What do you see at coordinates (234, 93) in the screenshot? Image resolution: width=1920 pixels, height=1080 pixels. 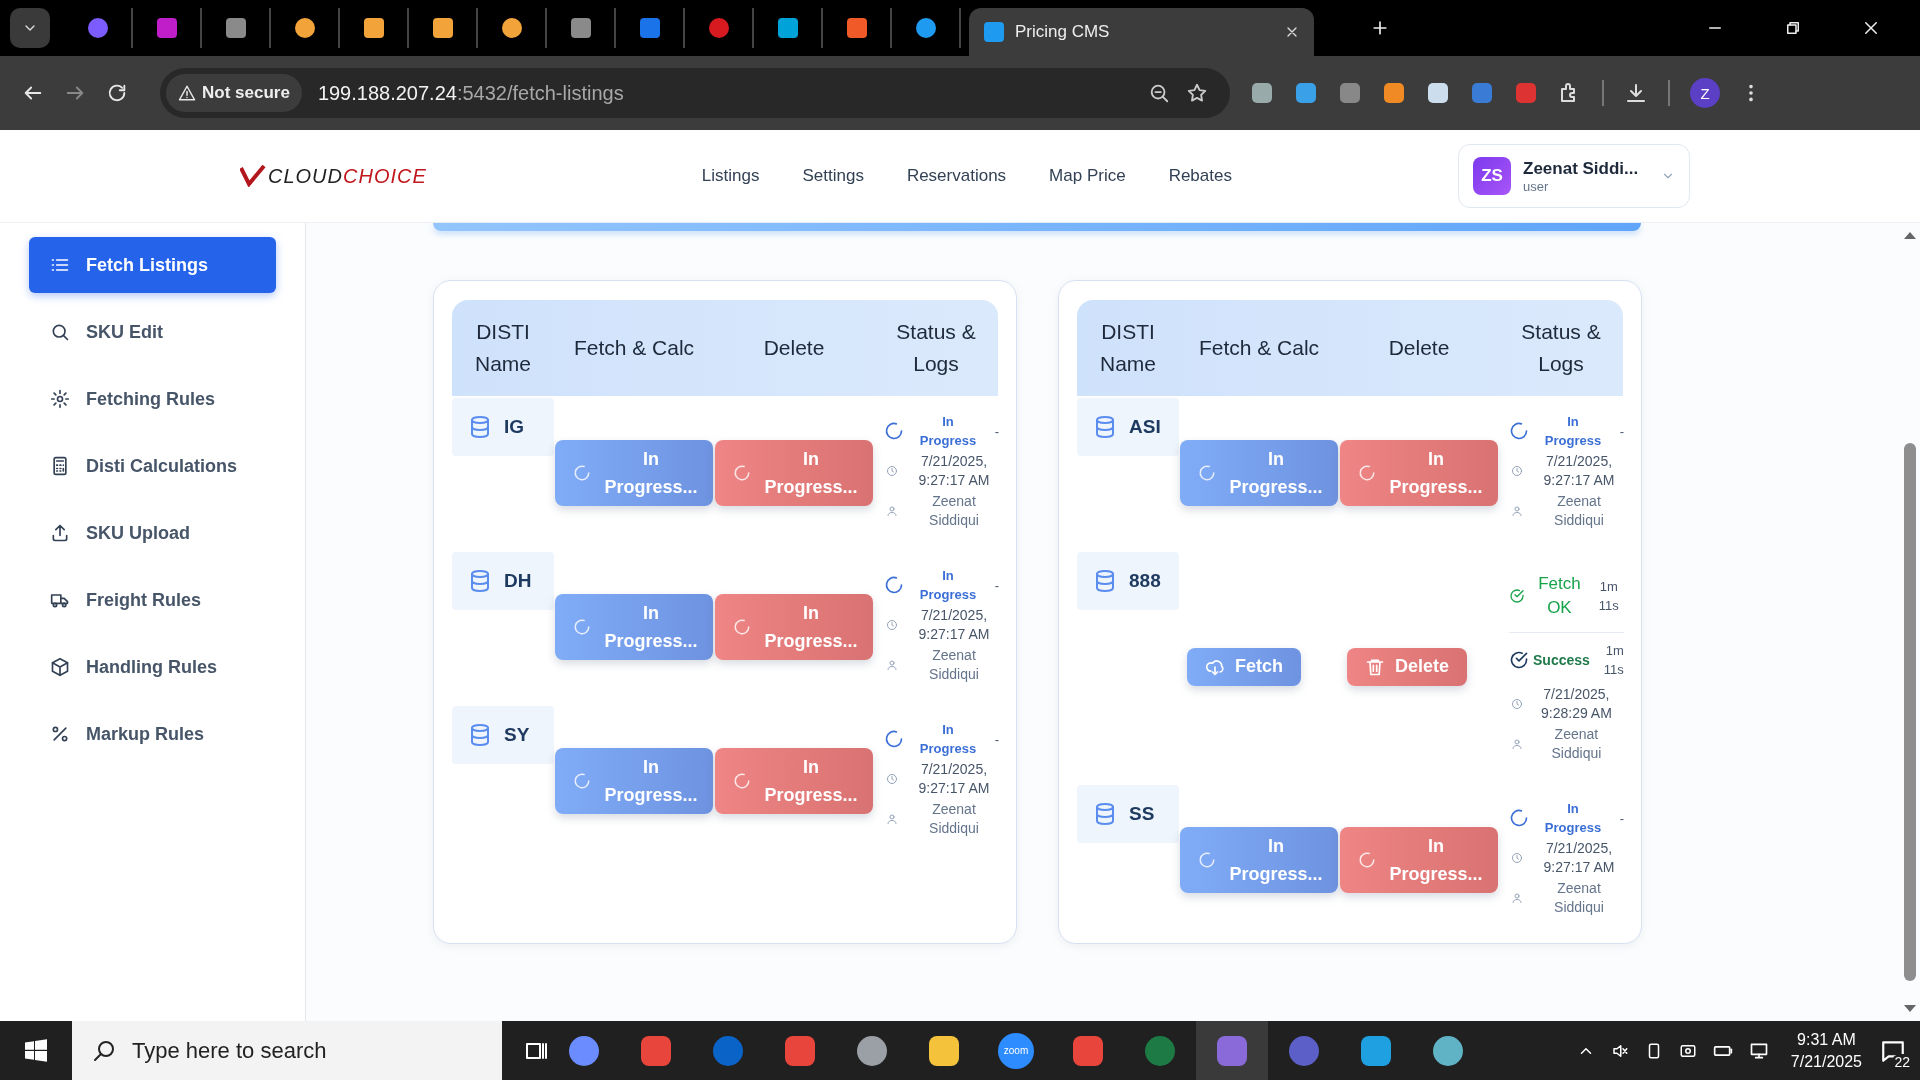 I see `security-chip: Not secure` at bounding box center [234, 93].